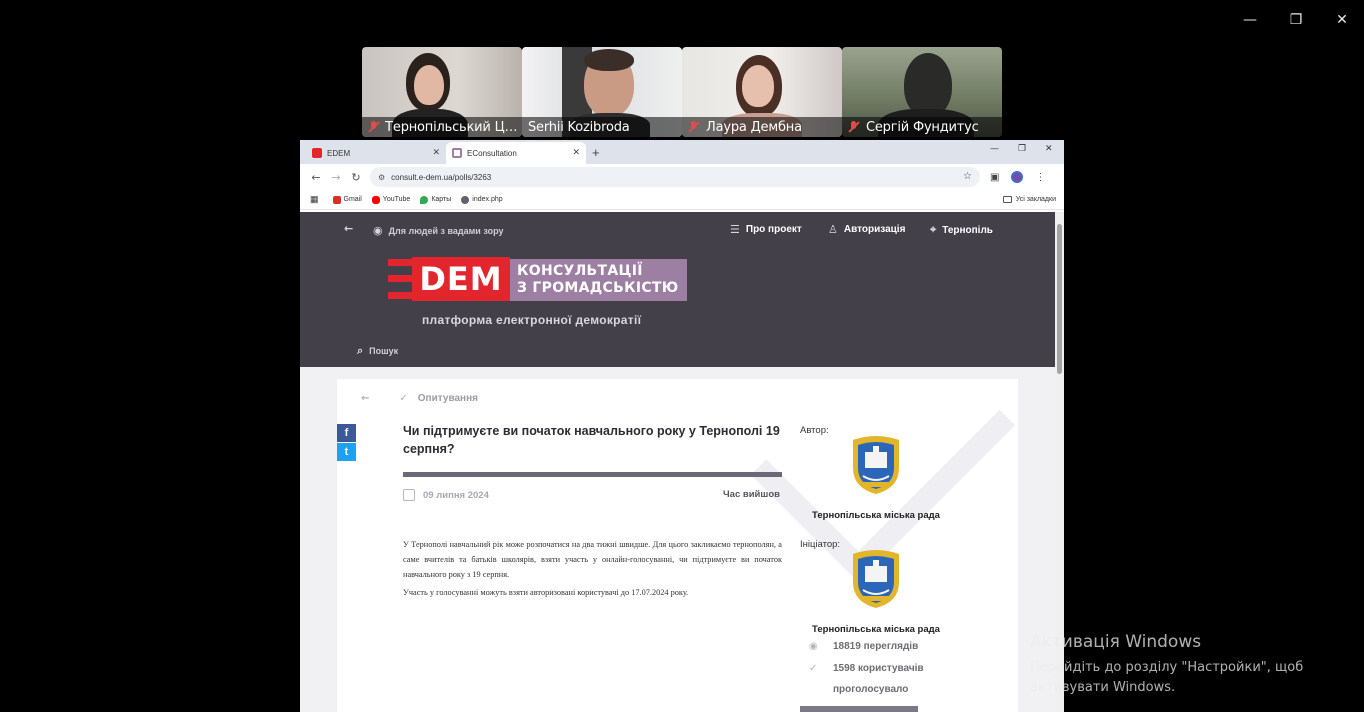 The width and height of the screenshot is (1364, 712). Describe the element at coordinates (1167, 667) in the screenshot. I see `activation-line: Перейдіть до розділу "Настройки", щоб` at that location.